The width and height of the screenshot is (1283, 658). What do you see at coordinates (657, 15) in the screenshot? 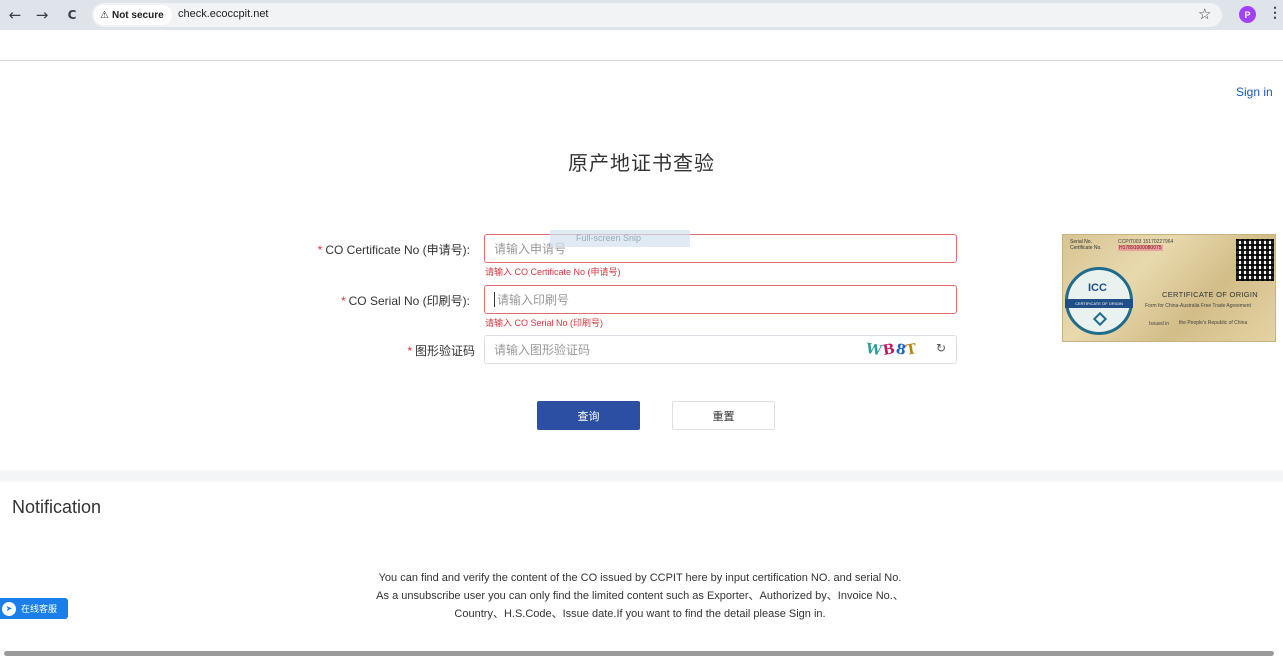
I see `address-bar: ⚠ Not secure check.ecoccpit.net` at bounding box center [657, 15].